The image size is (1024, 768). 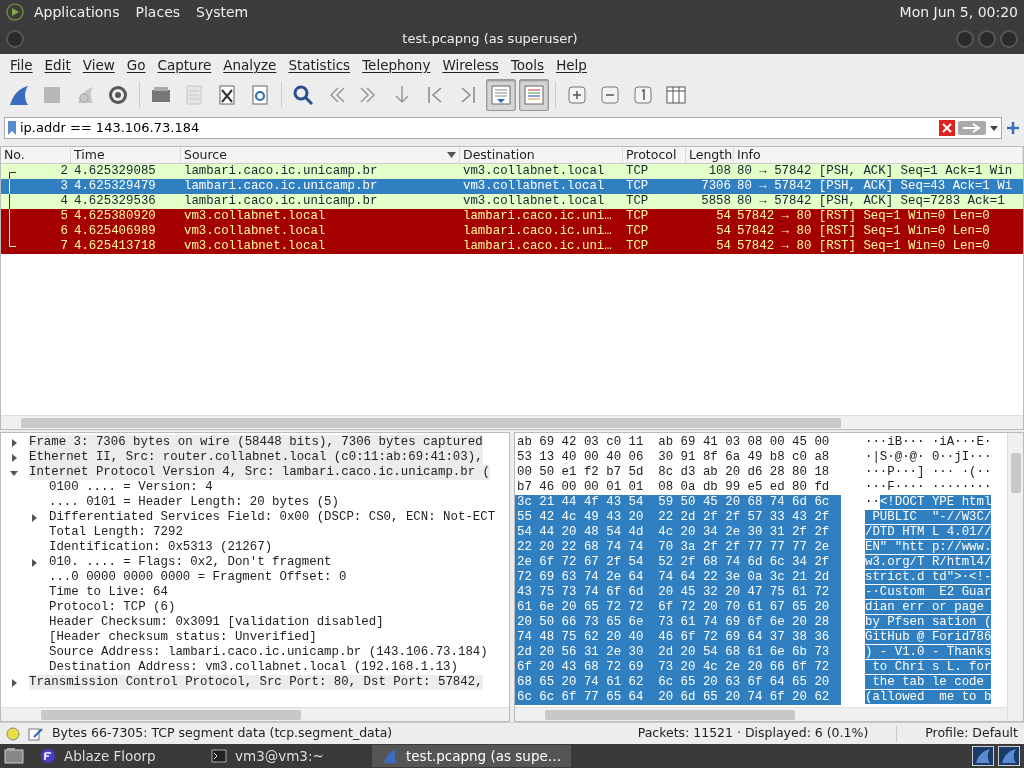 I want to click on column-header: Time, so click(x=126, y=155).